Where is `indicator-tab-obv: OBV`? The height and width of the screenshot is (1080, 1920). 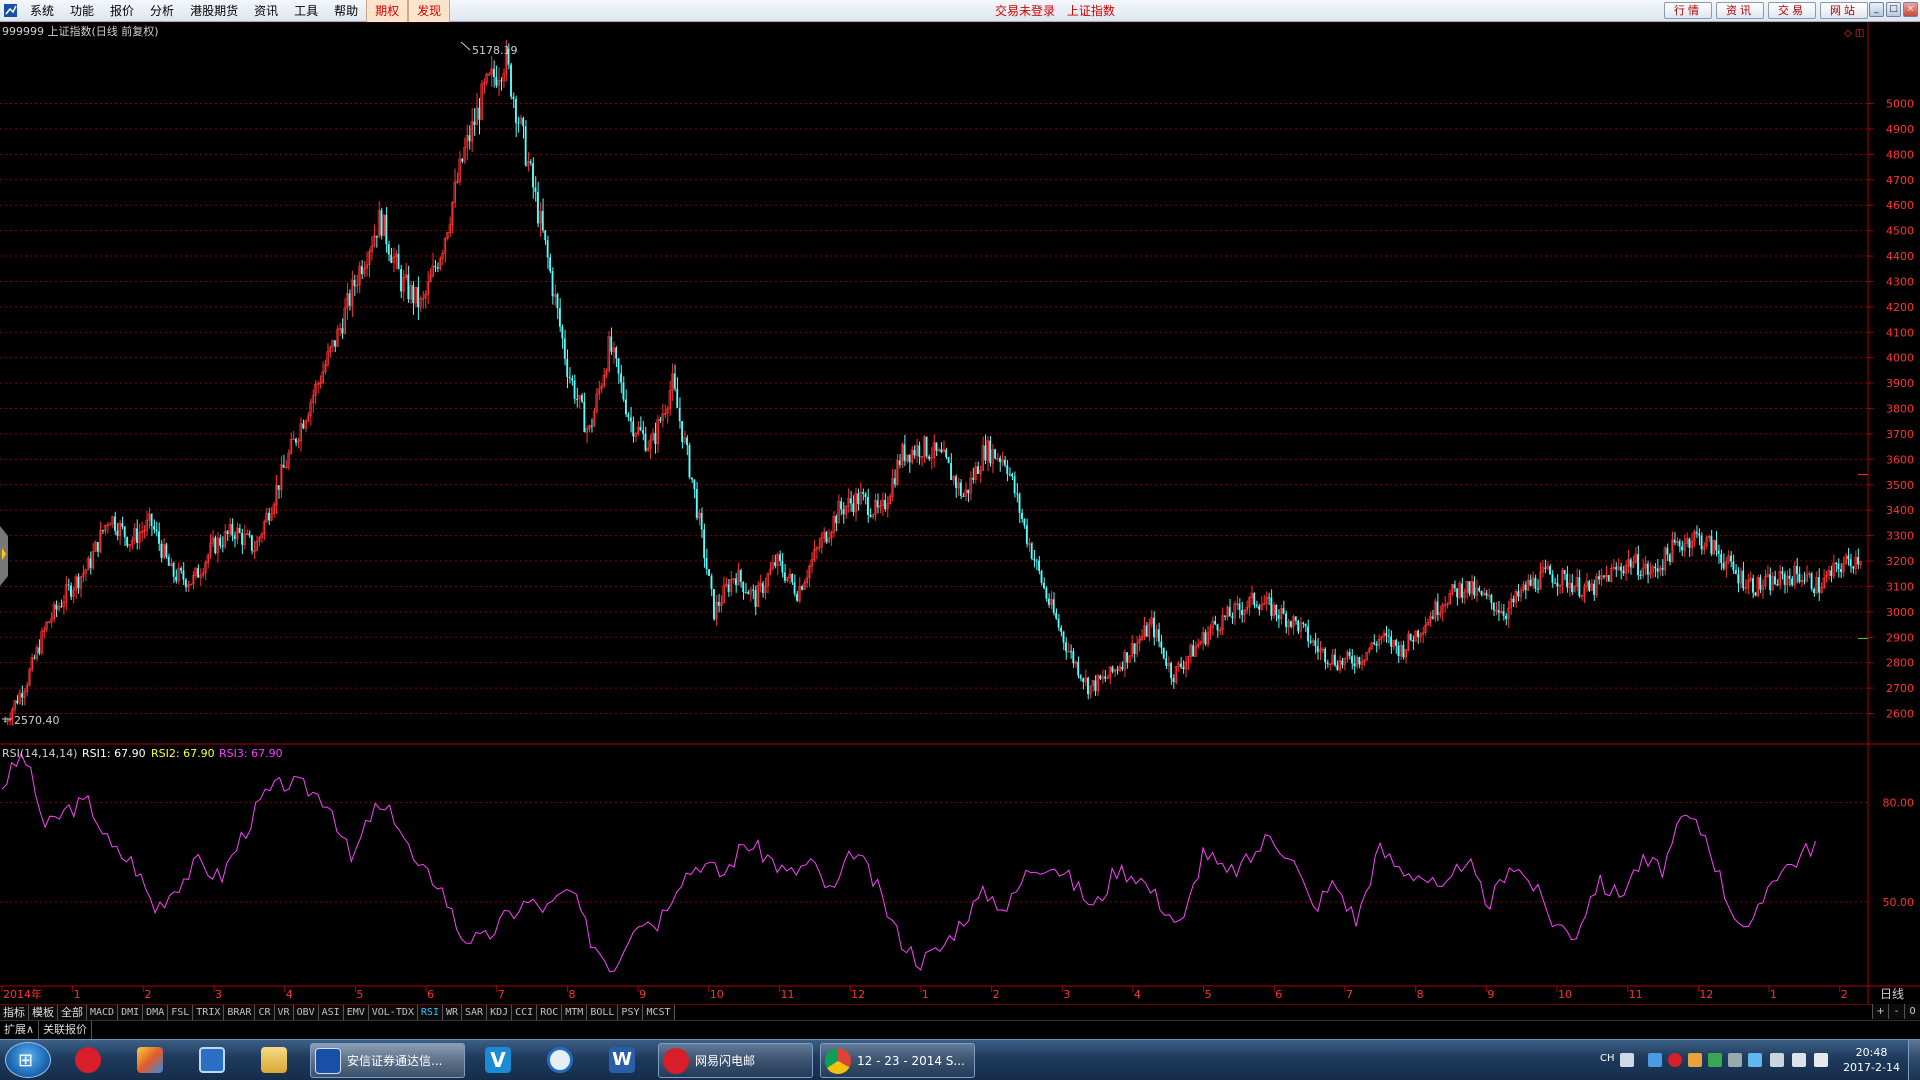
indicator-tab-obv: OBV is located at coordinates (306, 1012).